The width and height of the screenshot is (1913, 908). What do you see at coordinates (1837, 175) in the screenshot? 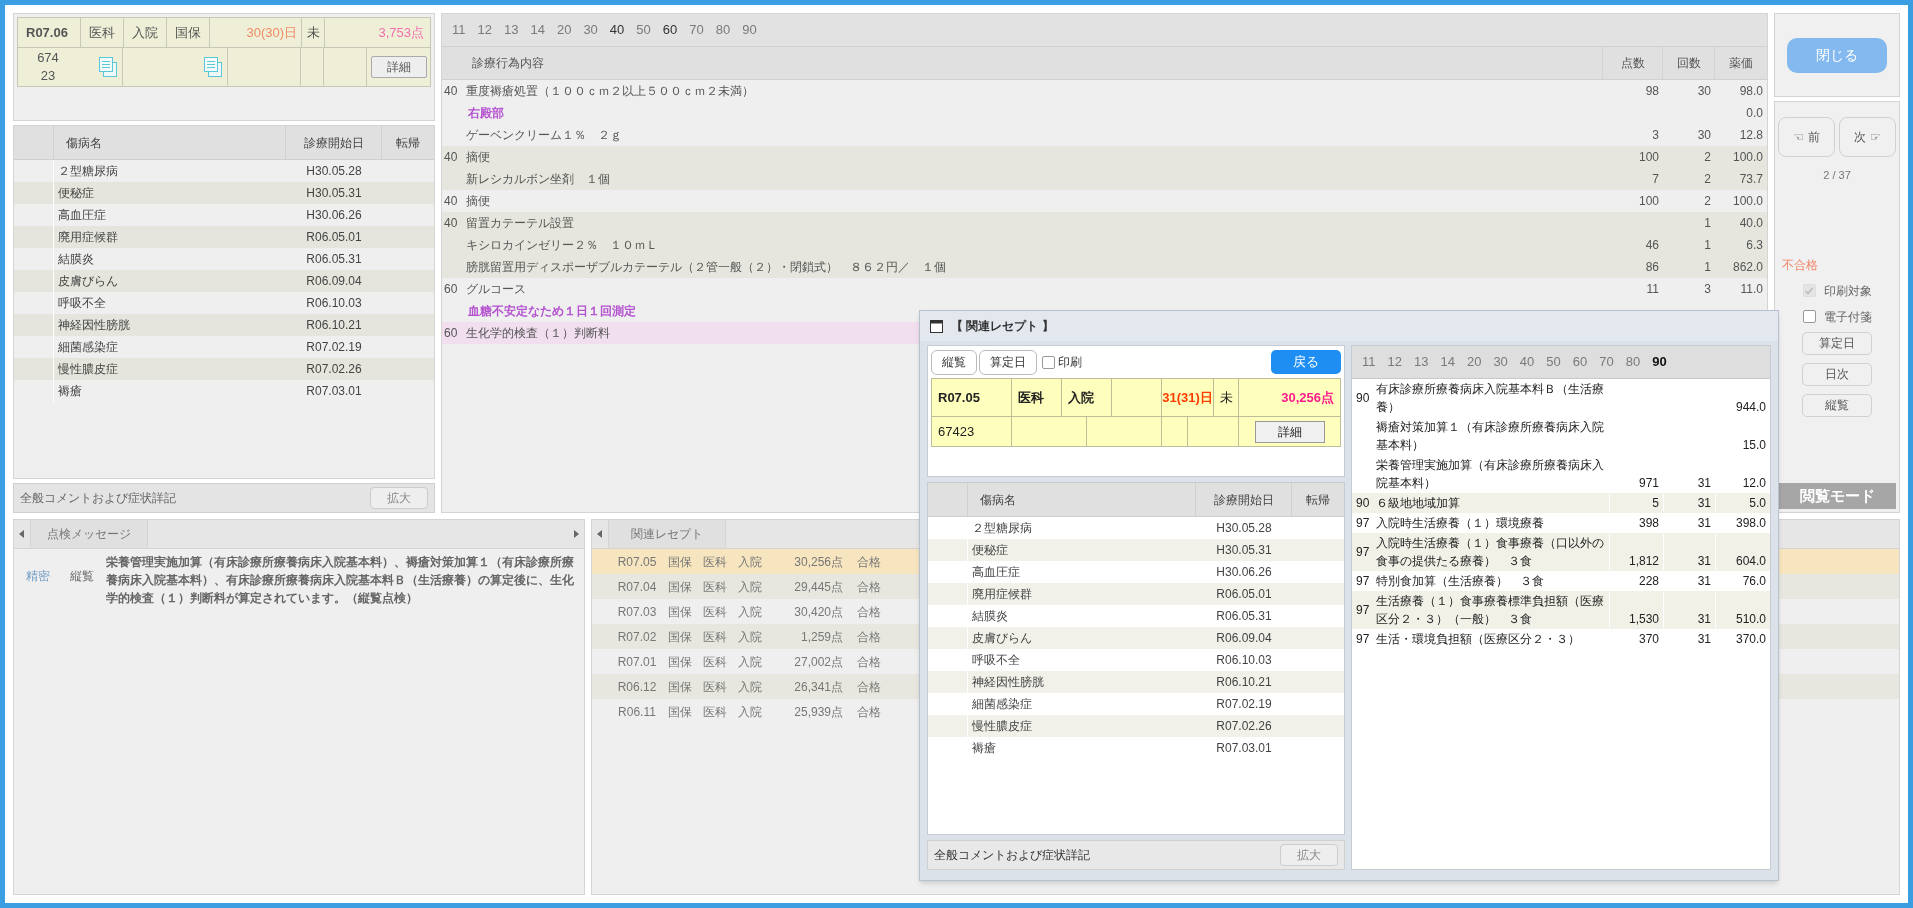
I see `page-counter: 2 / 37` at bounding box center [1837, 175].